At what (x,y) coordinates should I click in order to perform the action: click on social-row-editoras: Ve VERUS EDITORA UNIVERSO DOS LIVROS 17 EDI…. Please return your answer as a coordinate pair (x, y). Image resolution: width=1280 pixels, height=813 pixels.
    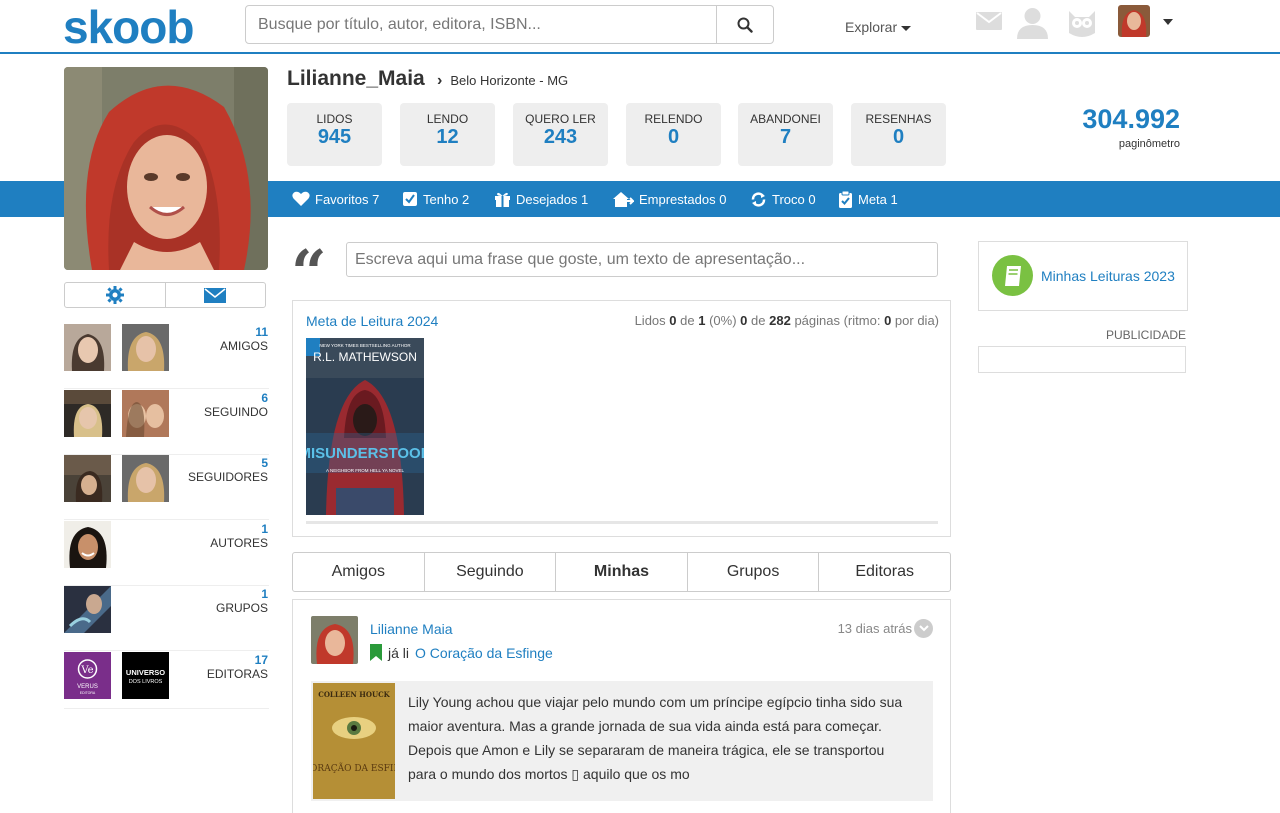
    Looking at the image, I should click on (166, 680).